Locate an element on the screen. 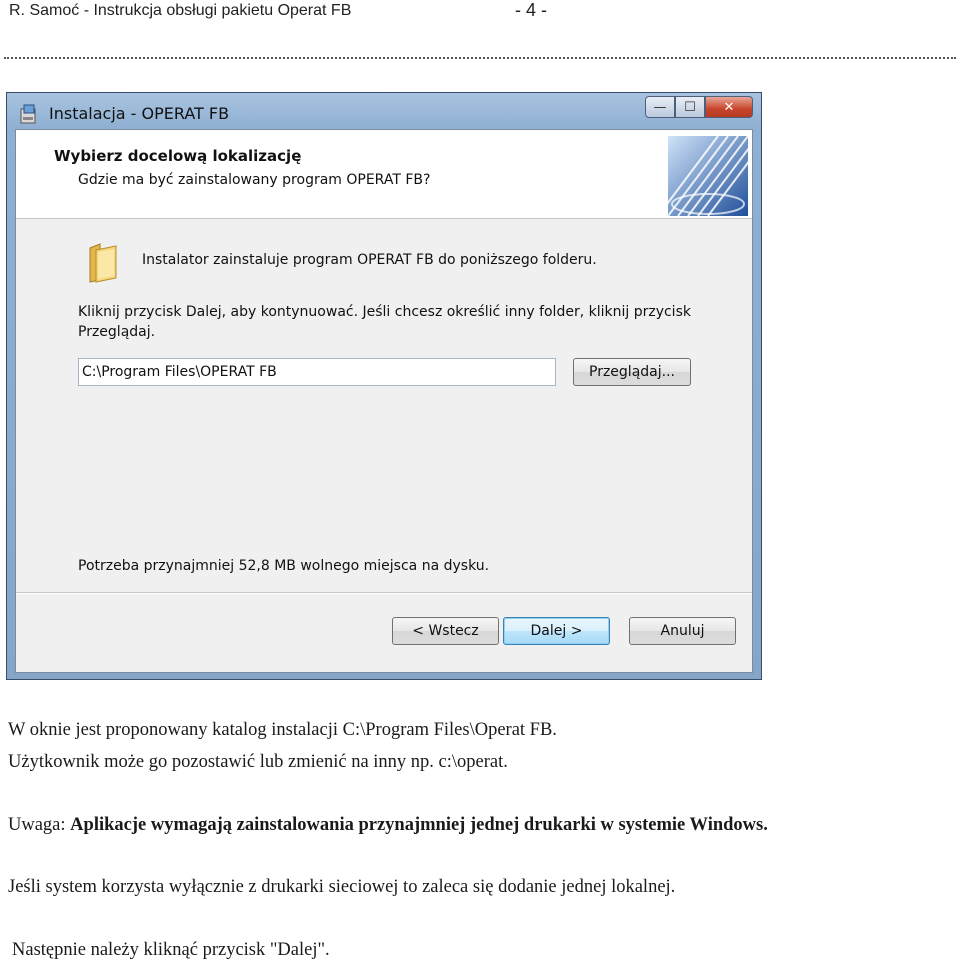 The width and height of the screenshot is (960, 963). window-controls: — ☐ ✕ is located at coordinates (699, 109).